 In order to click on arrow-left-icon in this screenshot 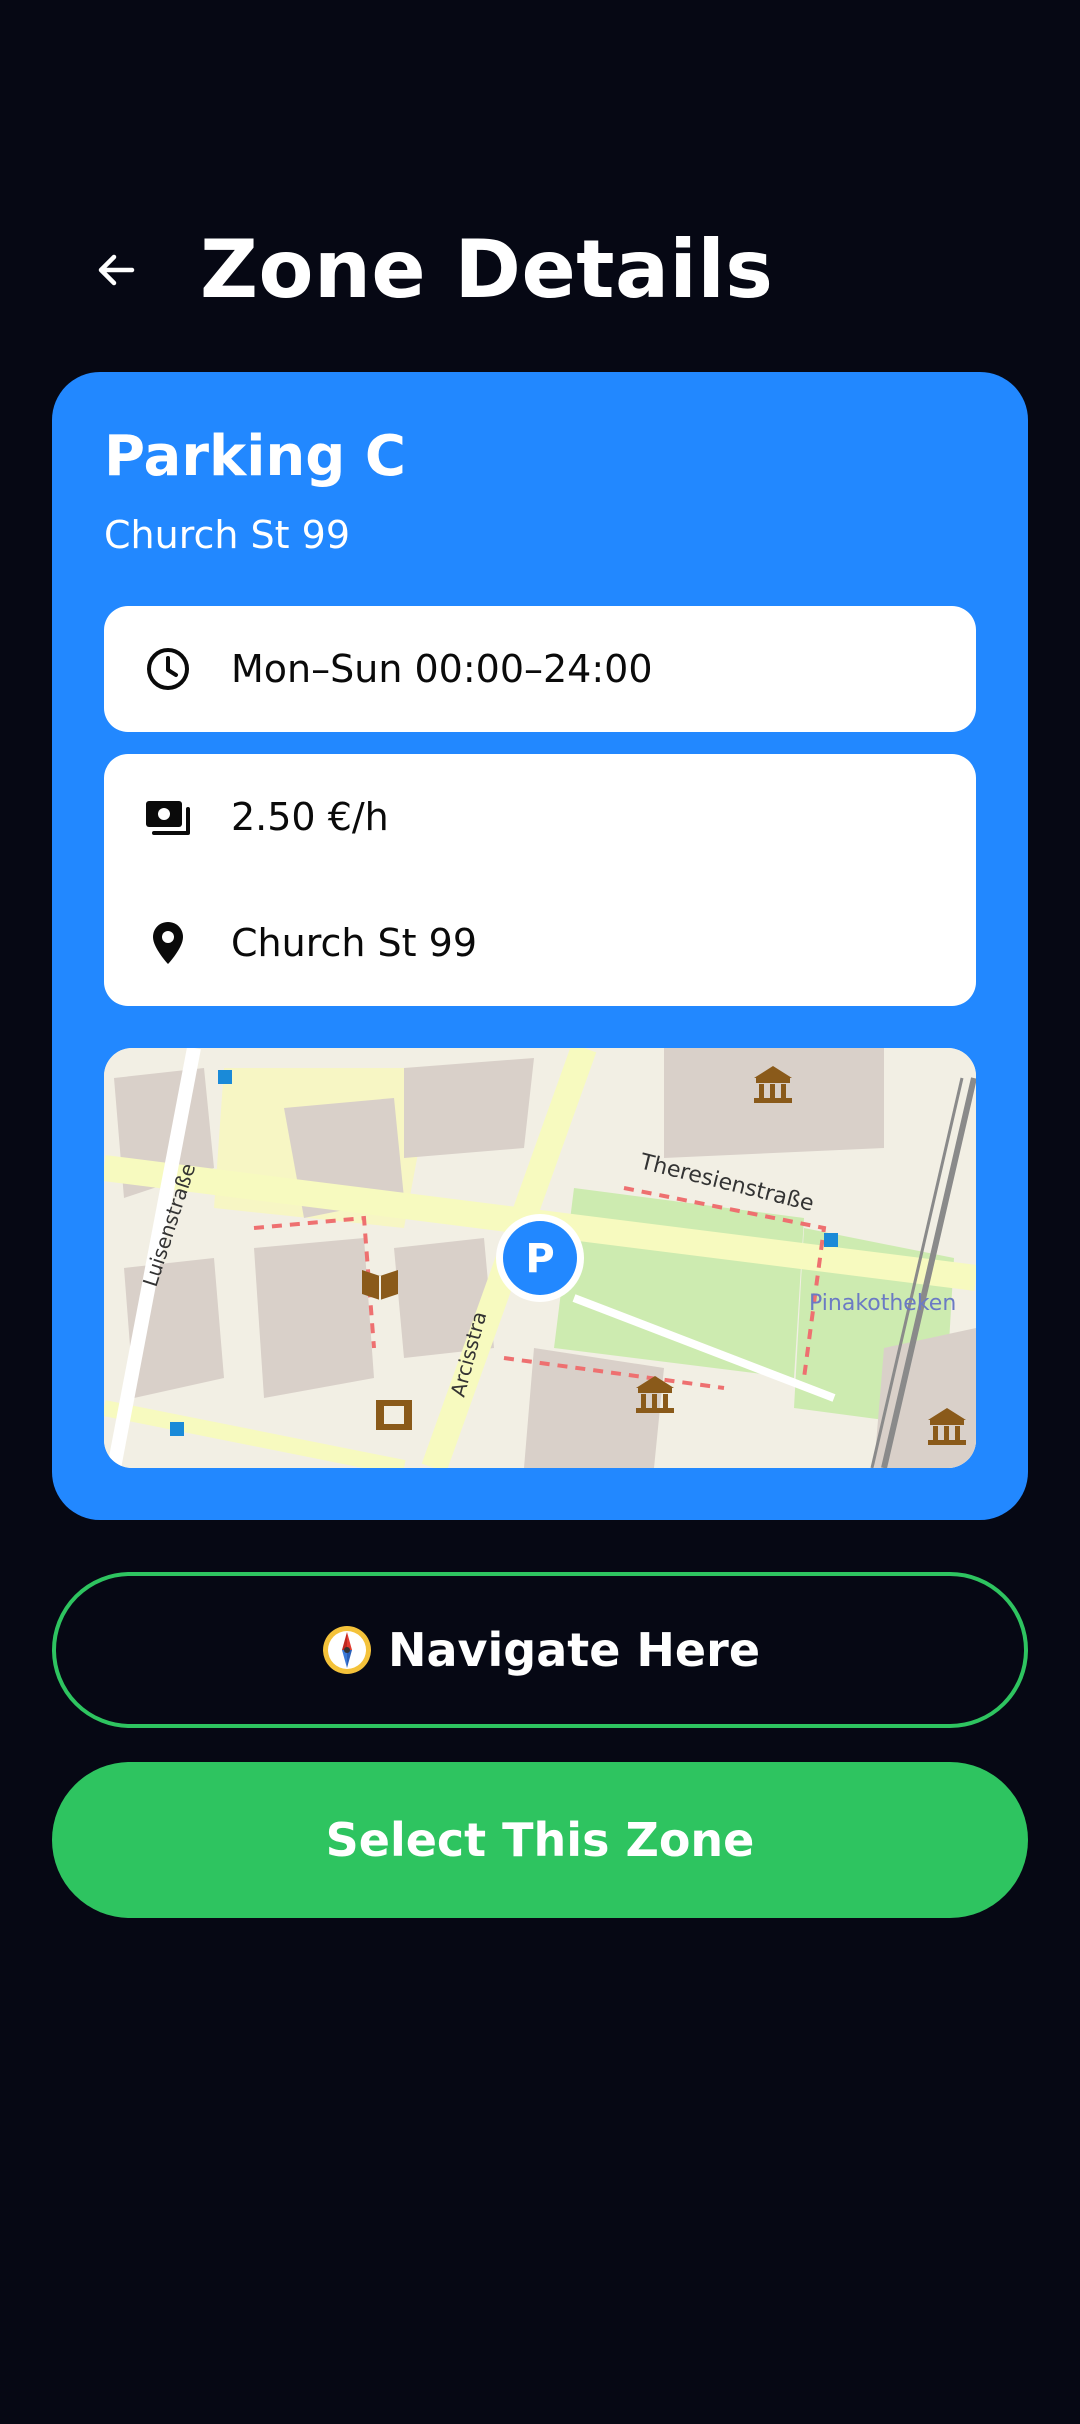, I will do `click(116, 270)`.